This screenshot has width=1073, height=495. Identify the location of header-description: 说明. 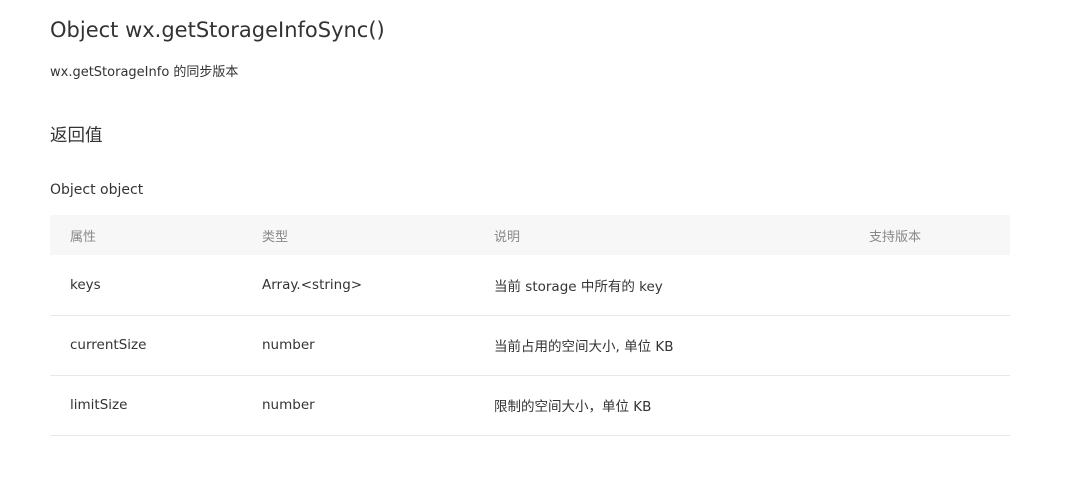
(661, 235).